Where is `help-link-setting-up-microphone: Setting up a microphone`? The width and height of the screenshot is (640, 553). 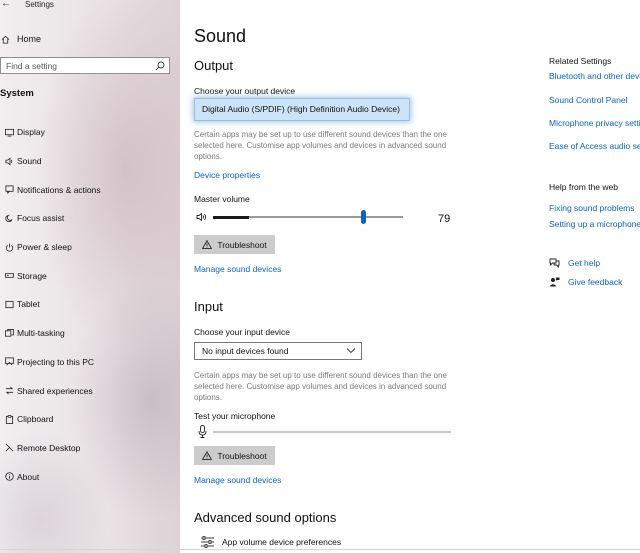 help-link-setting-up-microphone: Setting up a microphone is located at coordinates (594, 224).